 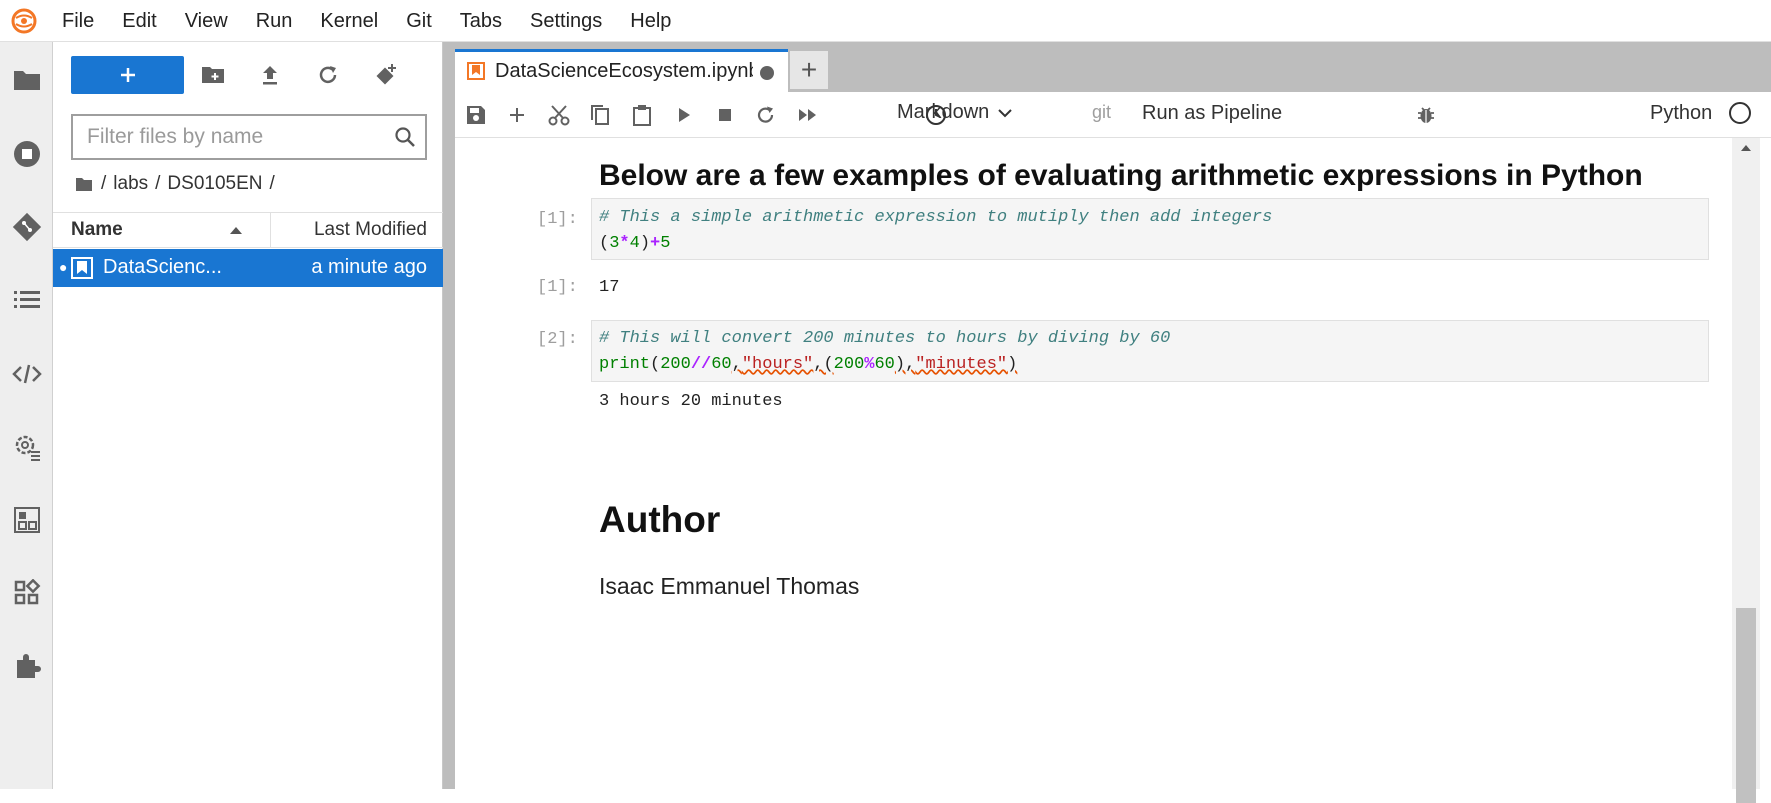 I want to click on activity-bar, so click(x=26, y=415).